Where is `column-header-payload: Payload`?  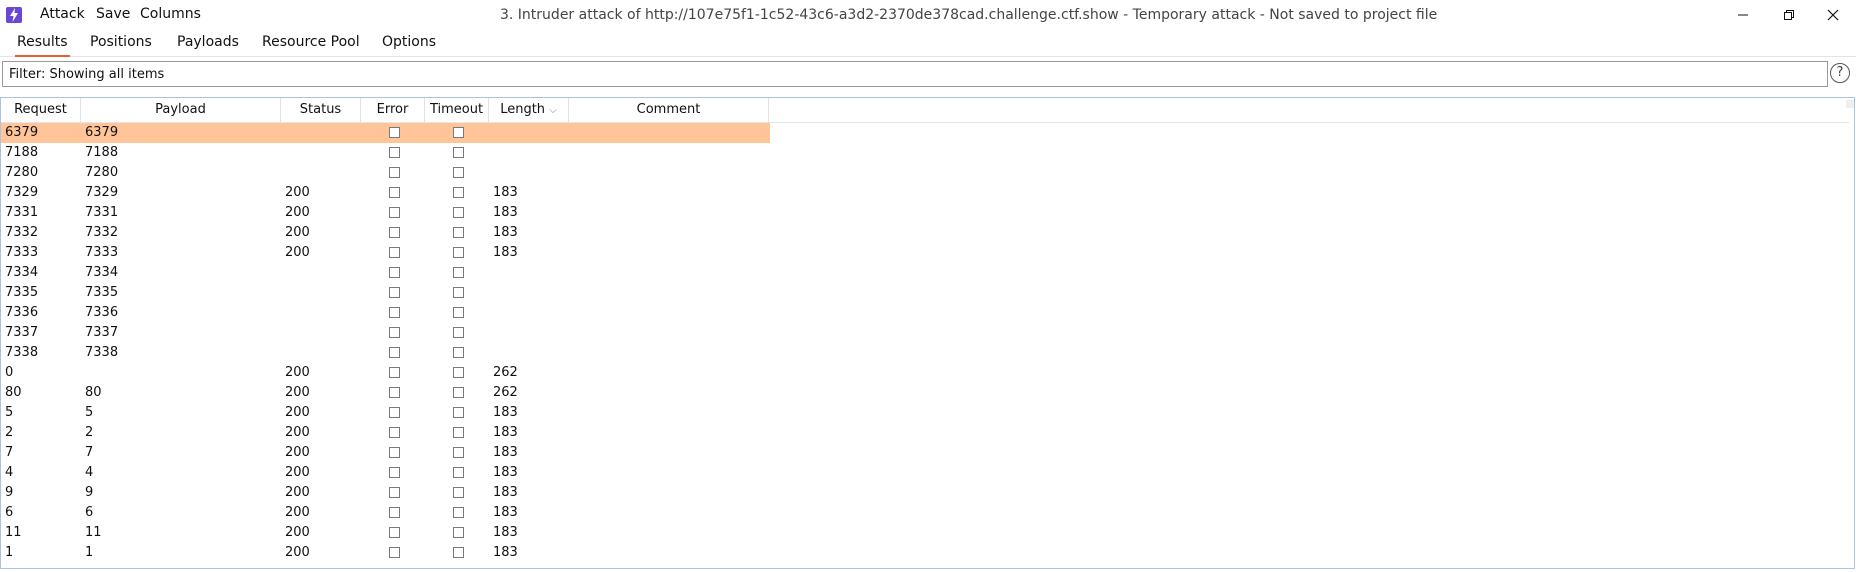
column-header-payload: Payload is located at coordinates (181, 110).